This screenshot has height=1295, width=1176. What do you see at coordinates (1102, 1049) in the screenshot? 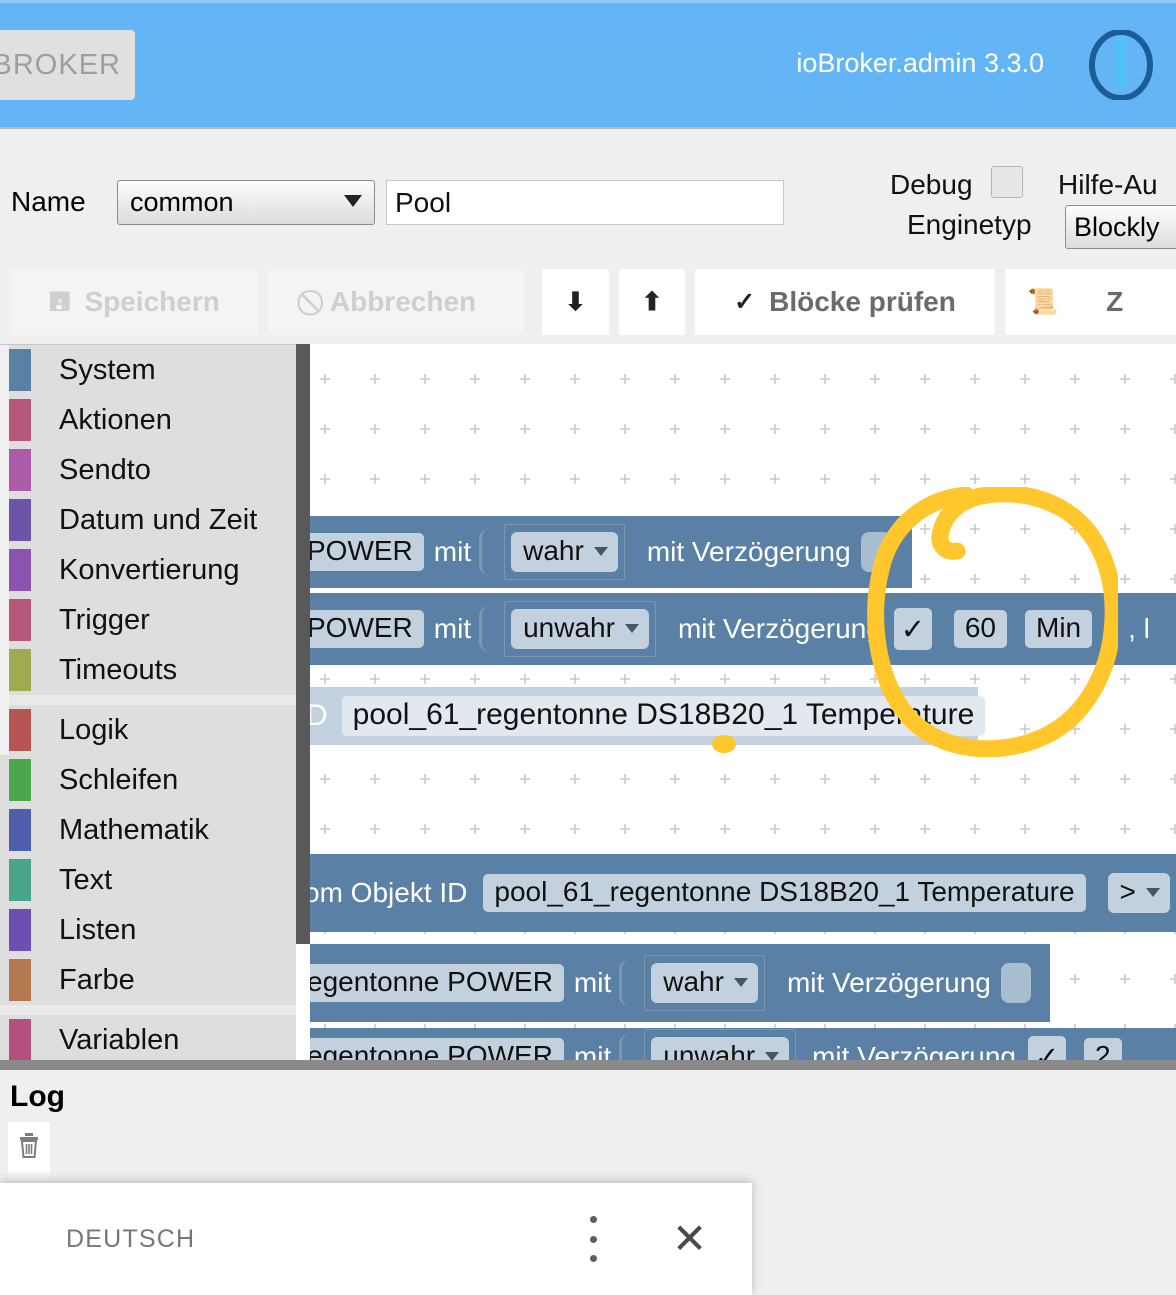
I see `block-delay-value: 2` at bounding box center [1102, 1049].